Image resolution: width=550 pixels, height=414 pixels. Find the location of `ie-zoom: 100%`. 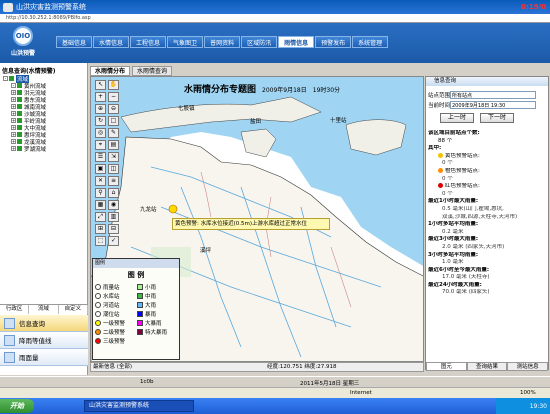

ie-zoom: 100% is located at coordinates (528, 393).